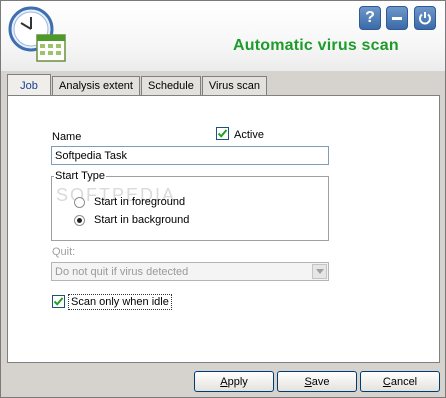 The height and width of the screenshot is (398, 446). What do you see at coordinates (249, 135) in the screenshot?
I see `active-label: Active` at bounding box center [249, 135].